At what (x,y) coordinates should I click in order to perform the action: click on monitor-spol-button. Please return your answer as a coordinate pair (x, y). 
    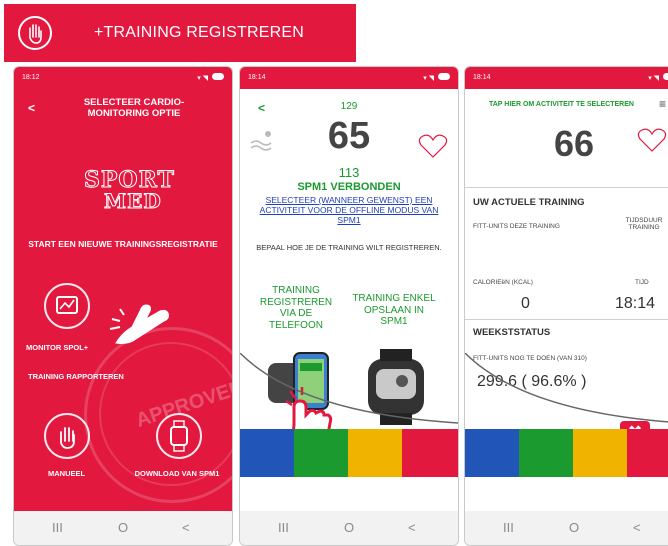
    Looking at the image, I should click on (67, 306).